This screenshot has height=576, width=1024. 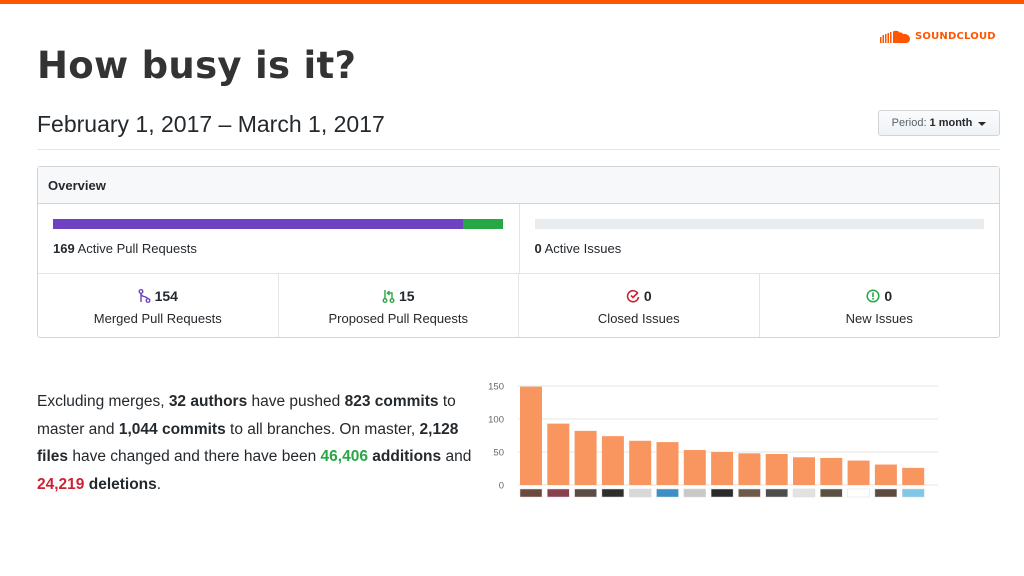 I want to click on top-accent-bar, so click(x=512, y=2).